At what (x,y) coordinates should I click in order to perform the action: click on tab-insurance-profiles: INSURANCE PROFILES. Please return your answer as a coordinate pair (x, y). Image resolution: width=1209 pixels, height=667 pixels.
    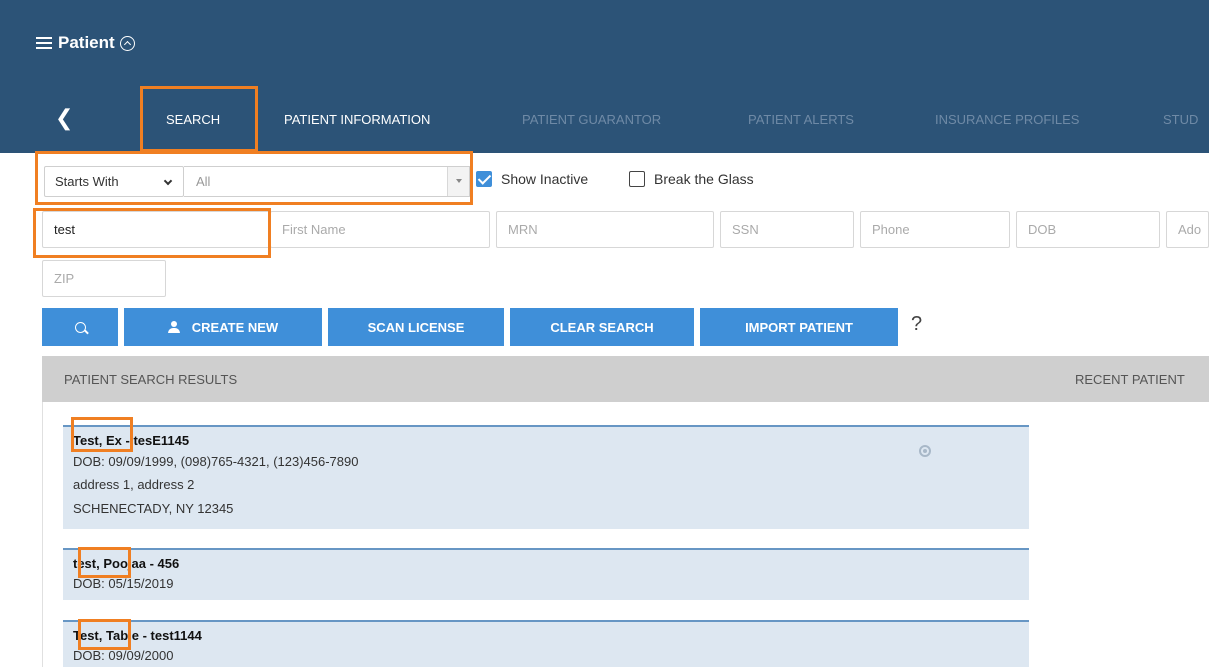
    Looking at the image, I should click on (1007, 119).